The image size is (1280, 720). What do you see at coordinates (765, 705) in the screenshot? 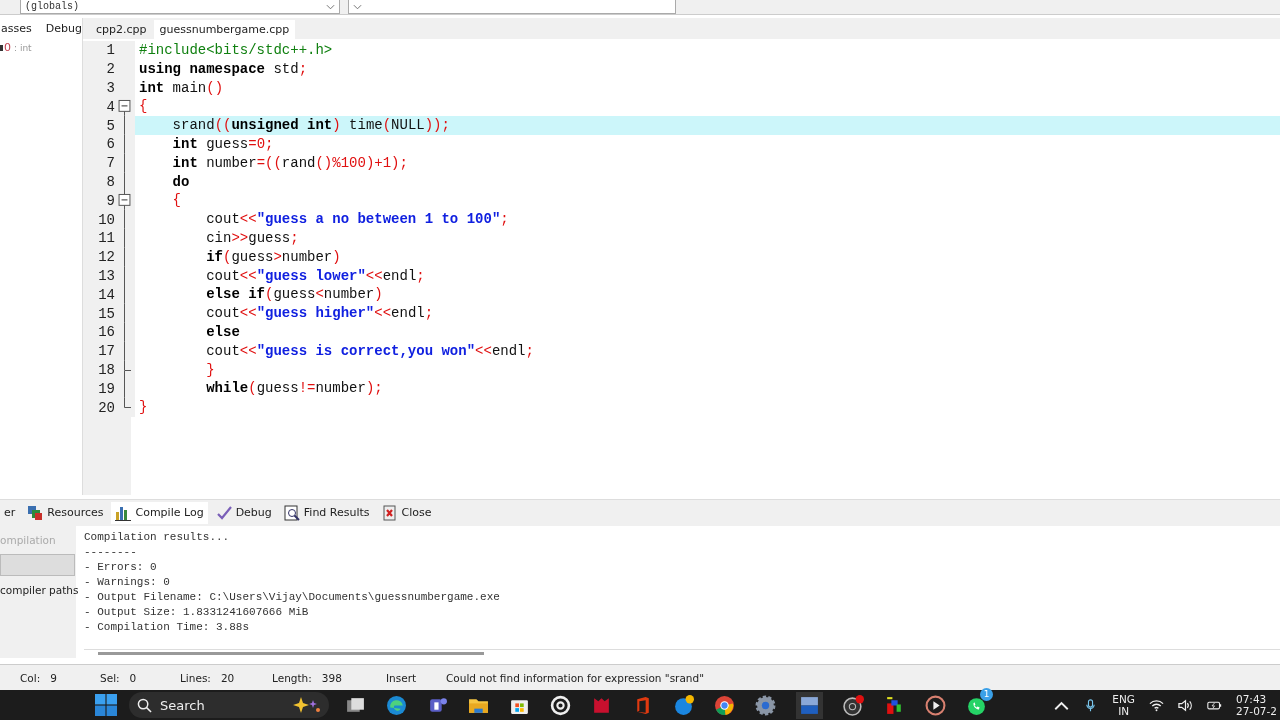
I see `settings-icon` at bounding box center [765, 705].